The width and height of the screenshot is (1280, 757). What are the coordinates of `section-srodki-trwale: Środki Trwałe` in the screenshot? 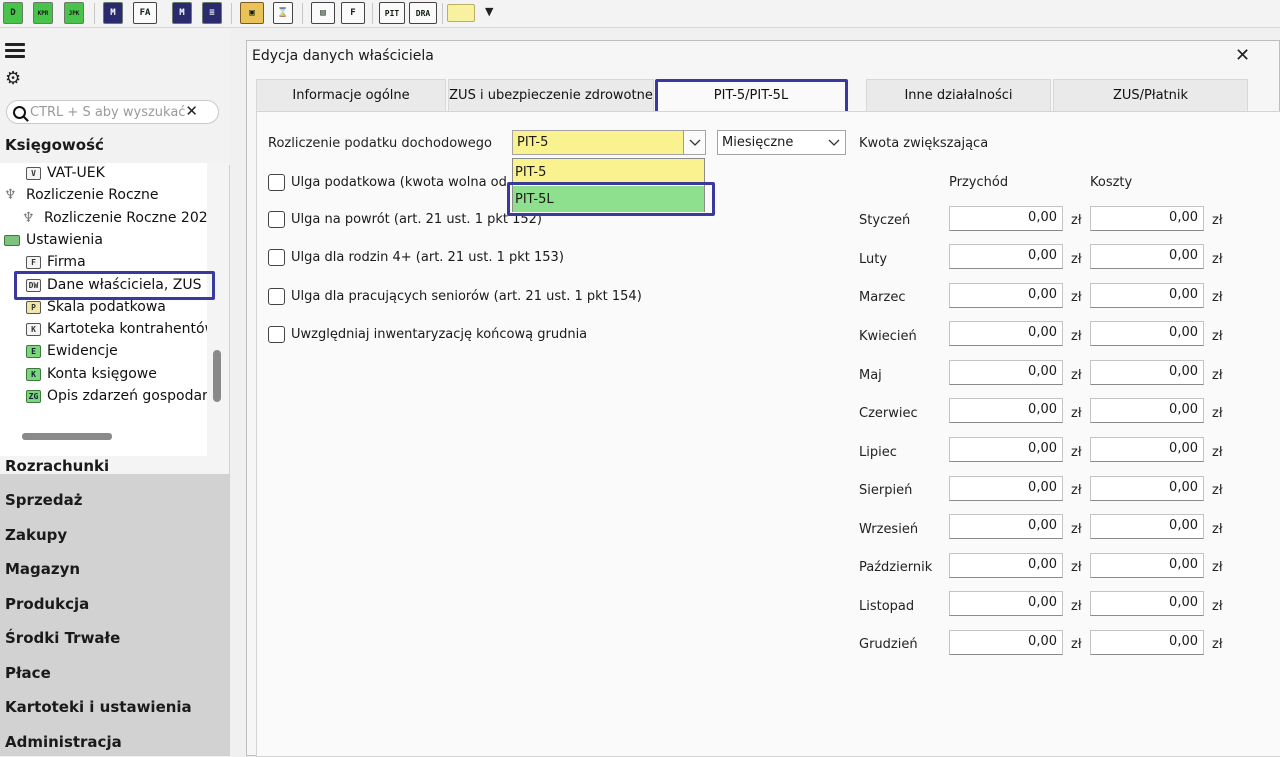 It's located at (62, 638).